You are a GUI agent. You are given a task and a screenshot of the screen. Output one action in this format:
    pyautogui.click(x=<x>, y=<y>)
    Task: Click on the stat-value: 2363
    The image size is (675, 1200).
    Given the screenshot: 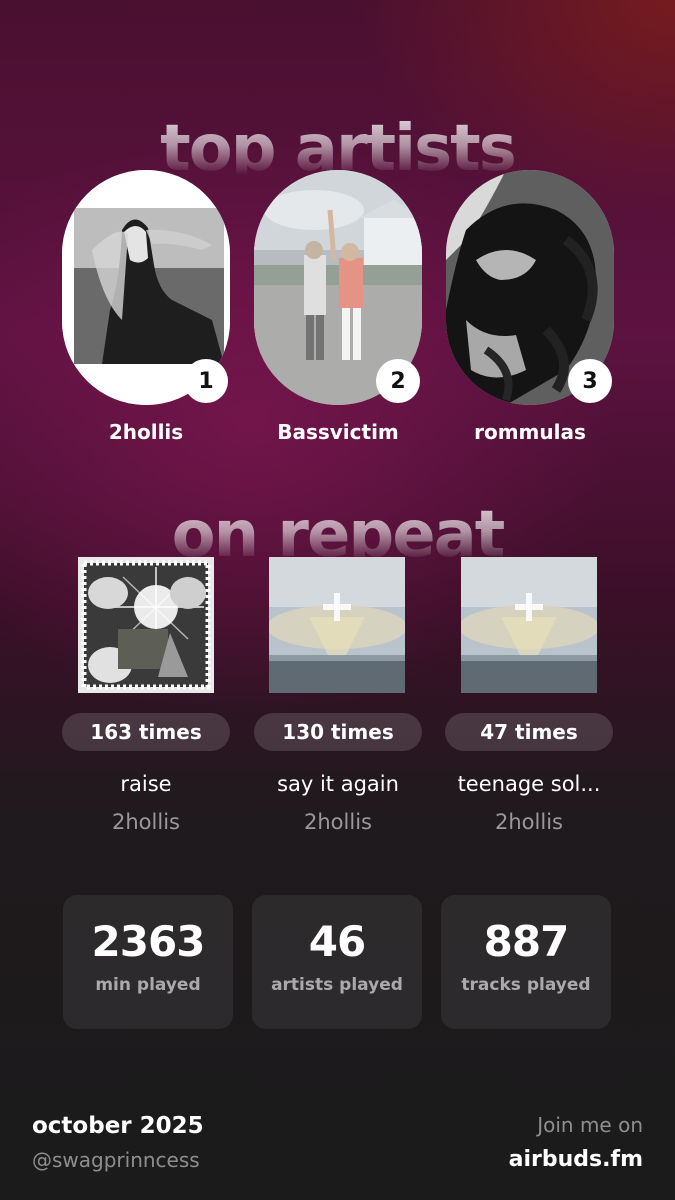 What is the action you would take?
    pyautogui.click(x=148, y=941)
    